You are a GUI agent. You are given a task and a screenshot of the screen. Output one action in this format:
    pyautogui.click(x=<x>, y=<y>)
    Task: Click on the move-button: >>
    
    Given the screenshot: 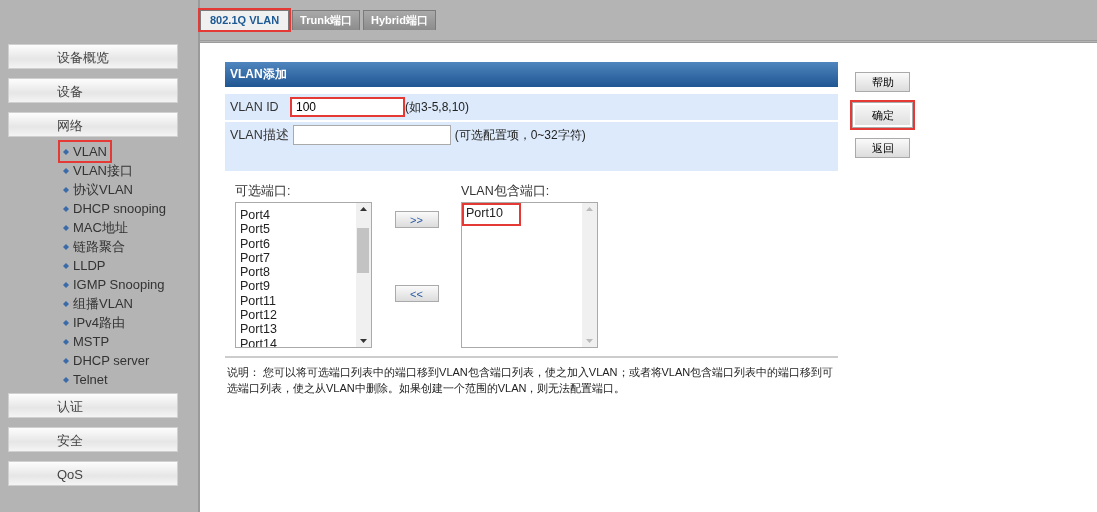 What is the action you would take?
    pyautogui.click(x=416, y=219)
    